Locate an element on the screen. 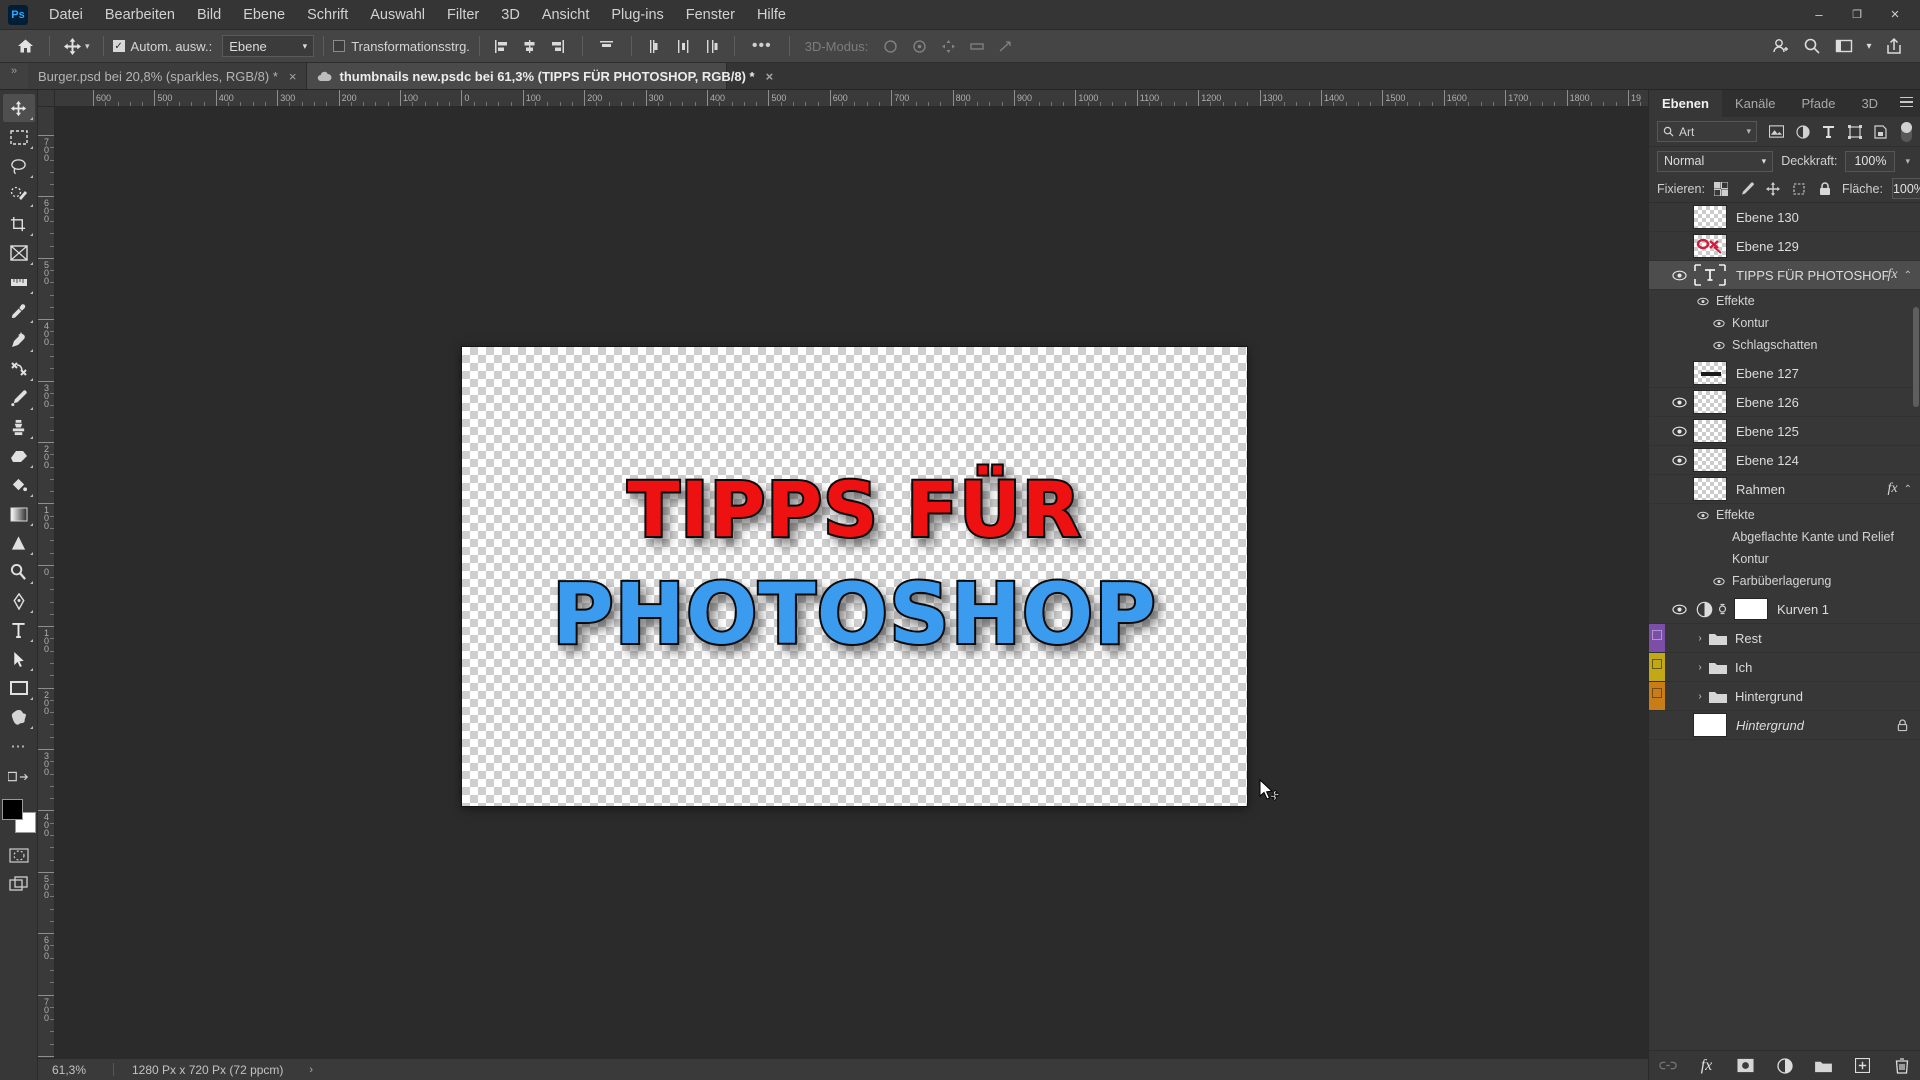 This screenshot has height=1080, width=1920. clone-stamp-tool is located at coordinates (19, 427).